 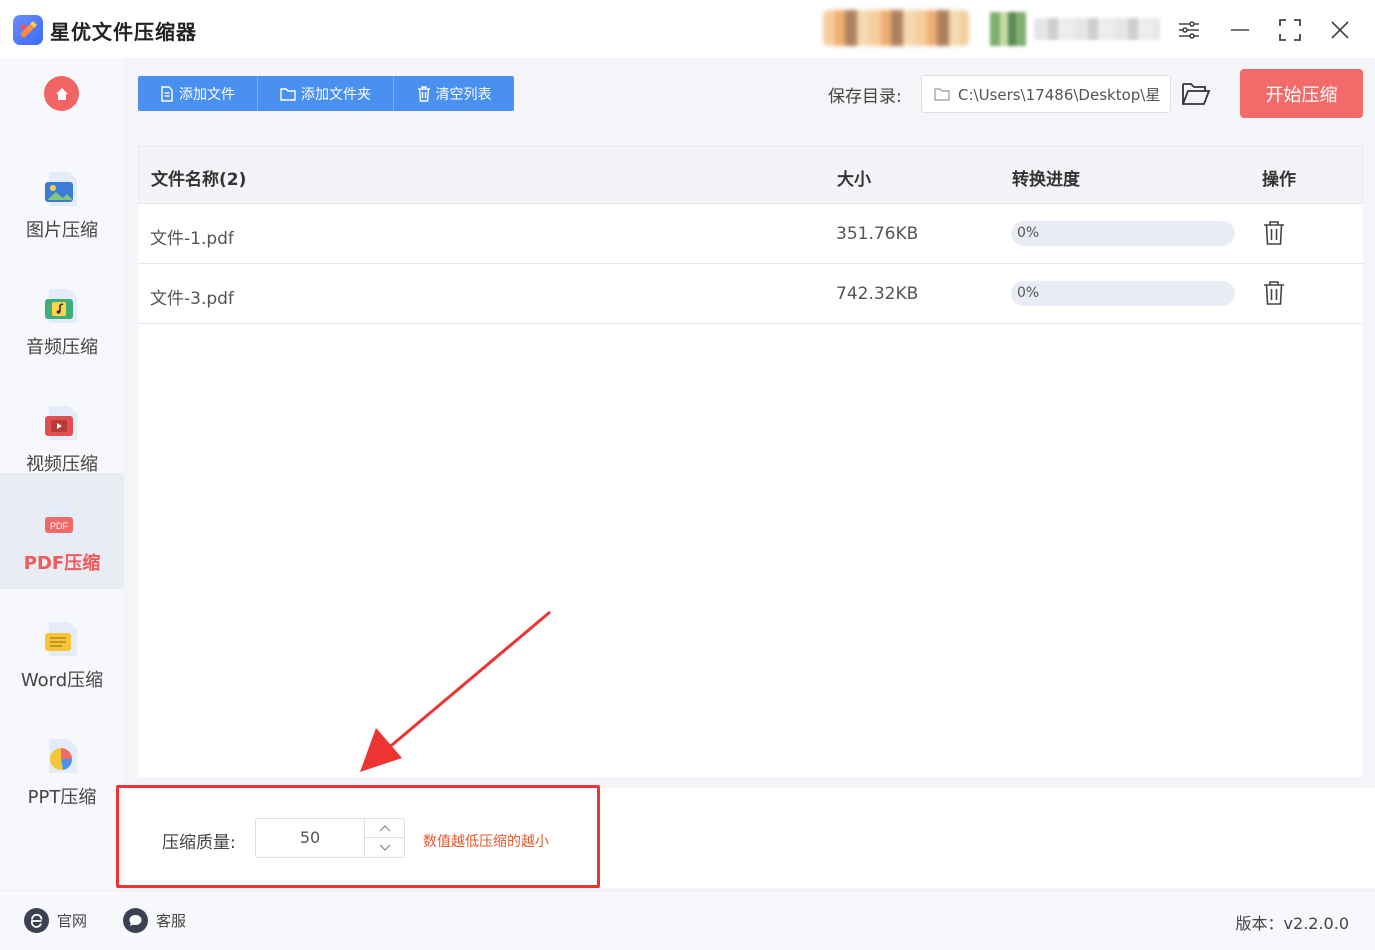 What do you see at coordinates (1189, 30) in the screenshot?
I see `settings-icon` at bounding box center [1189, 30].